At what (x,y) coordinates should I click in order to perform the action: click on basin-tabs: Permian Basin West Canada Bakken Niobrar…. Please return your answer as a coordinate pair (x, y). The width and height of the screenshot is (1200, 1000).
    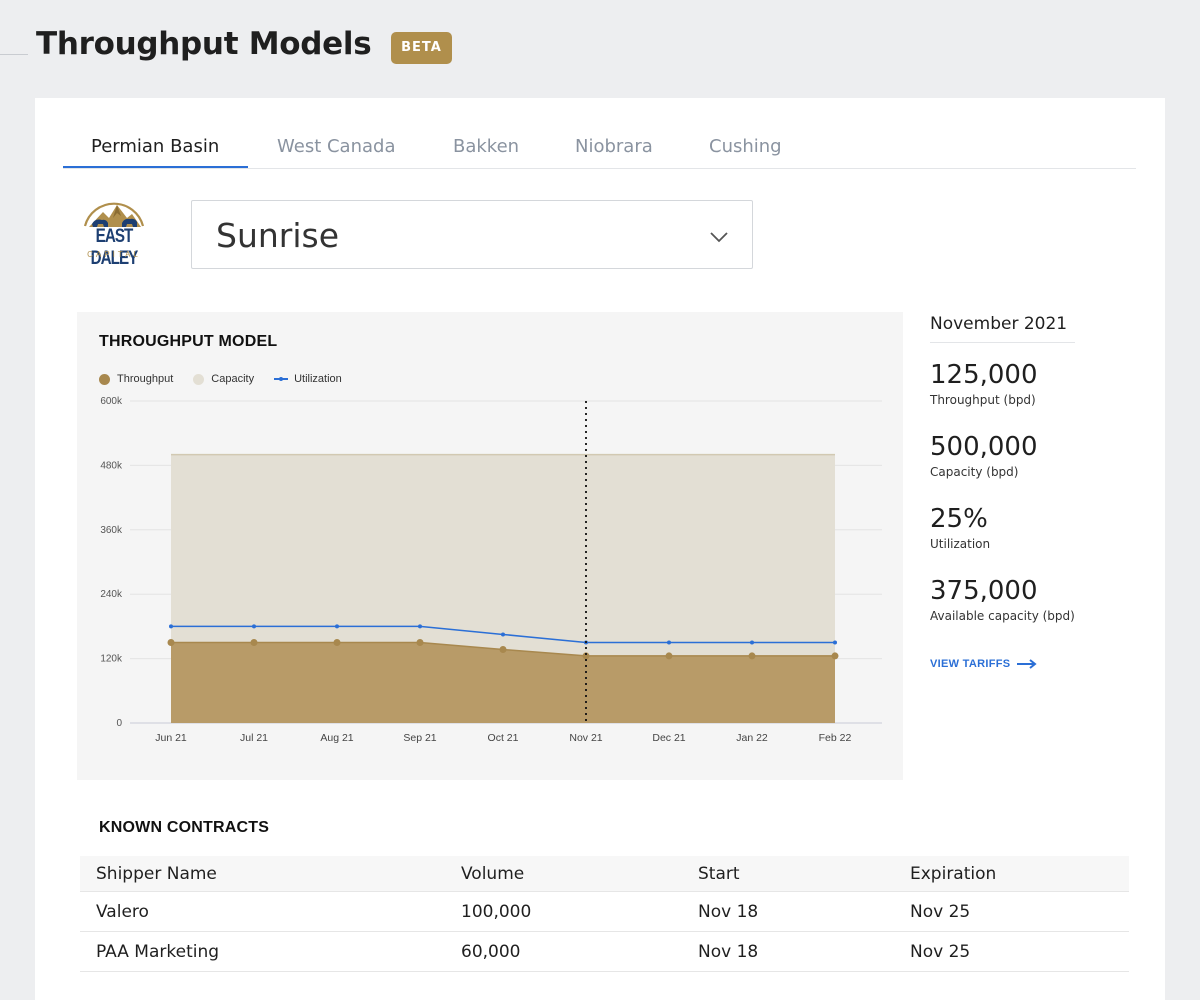
    Looking at the image, I should click on (599, 149).